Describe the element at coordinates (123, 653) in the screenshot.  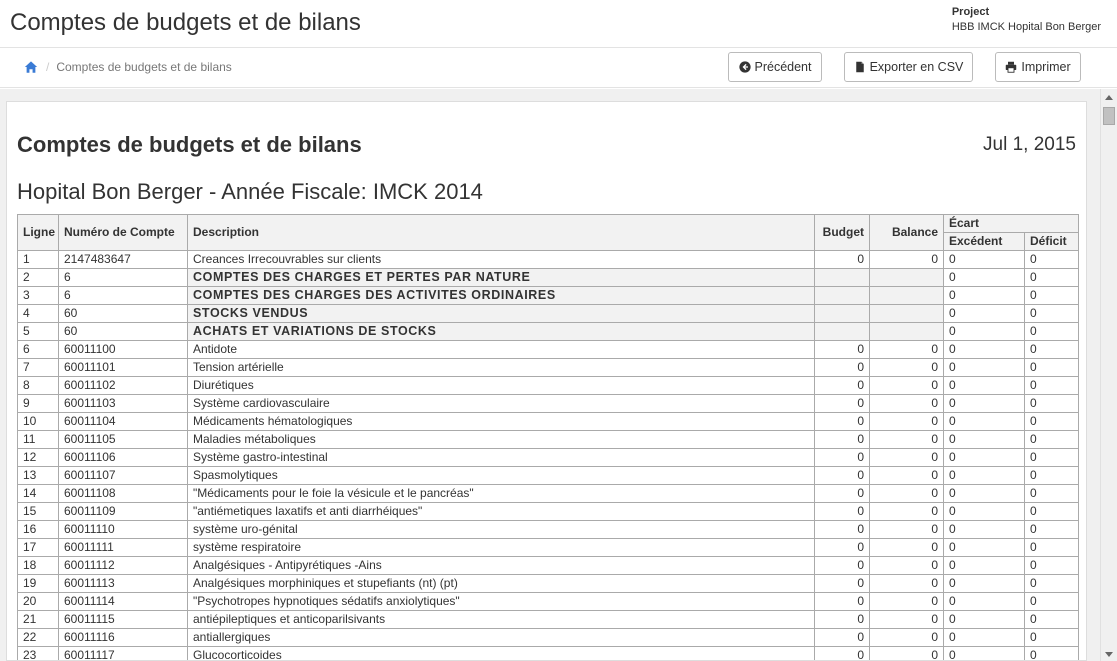
I see `cell-account: 60011117` at that location.